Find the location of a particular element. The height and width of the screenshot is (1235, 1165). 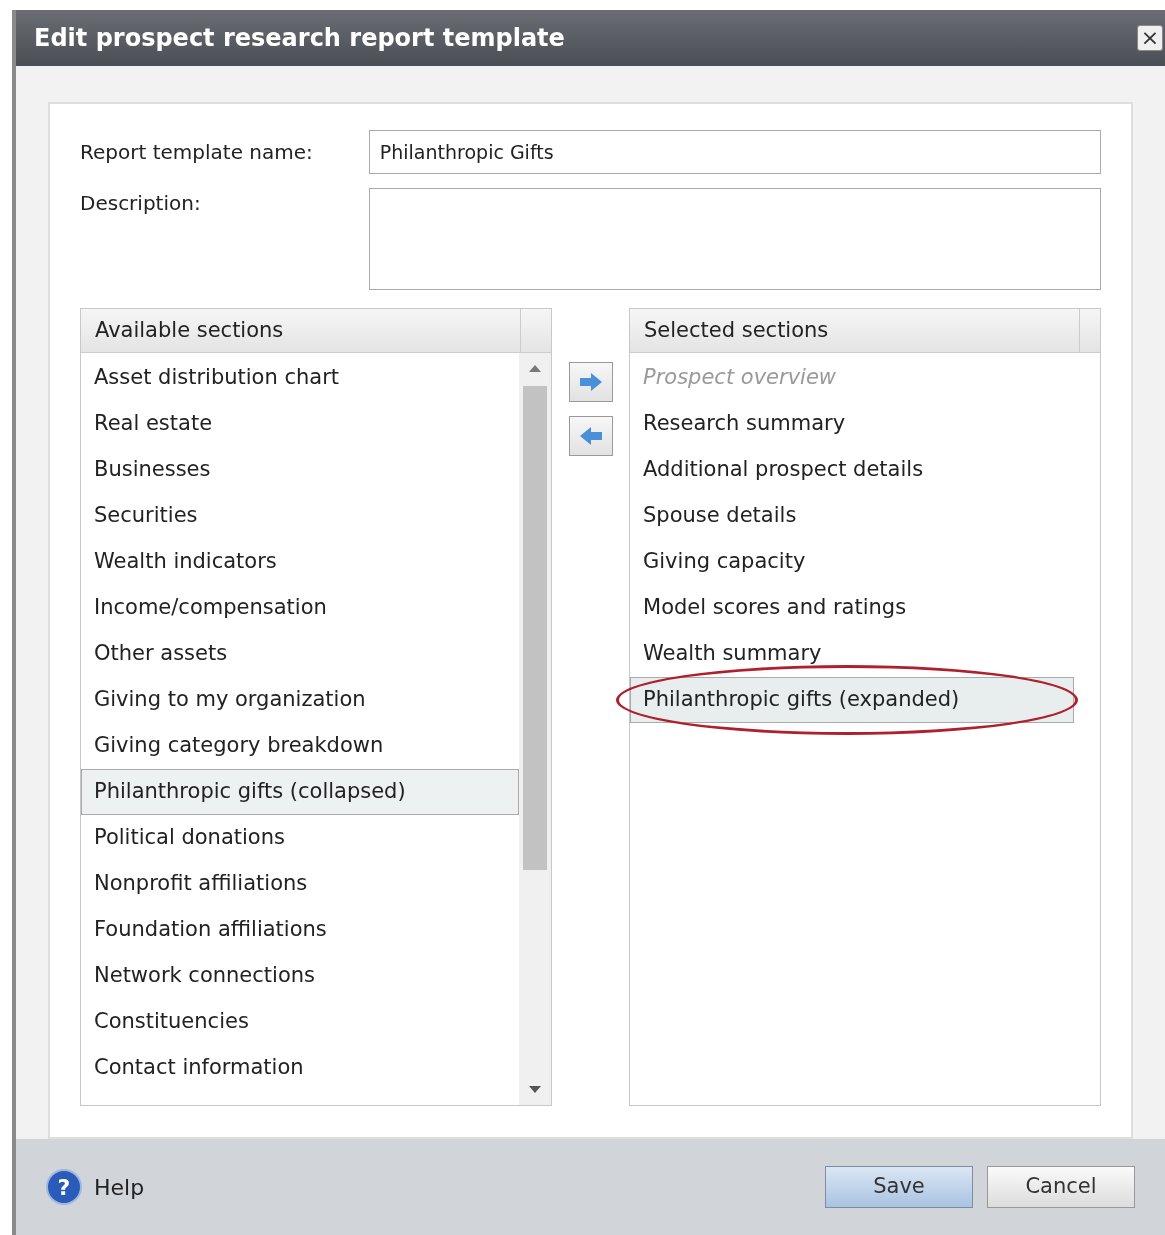

left-arrow-icon is located at coordinates (590, 436).